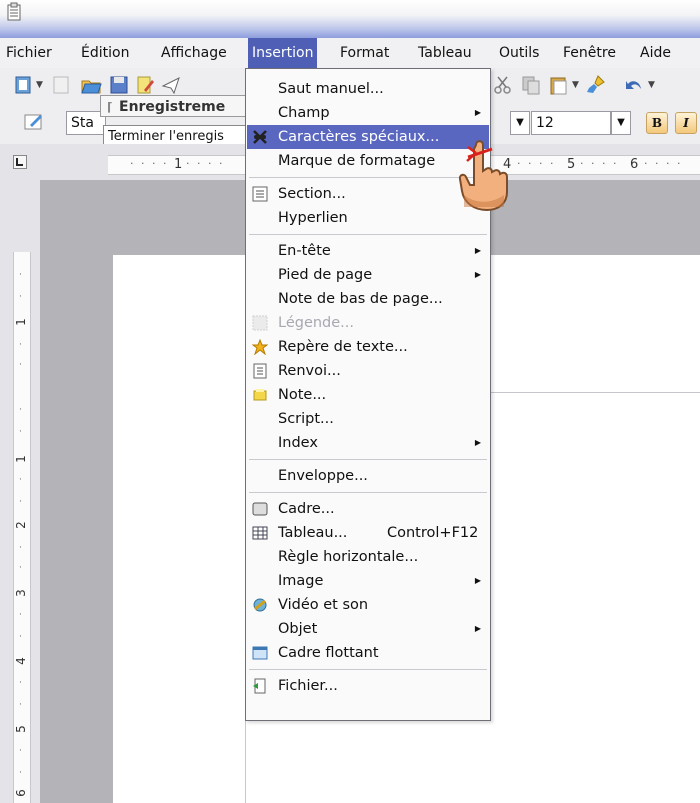  I want to click on new-document-icon, so click(23, 85).